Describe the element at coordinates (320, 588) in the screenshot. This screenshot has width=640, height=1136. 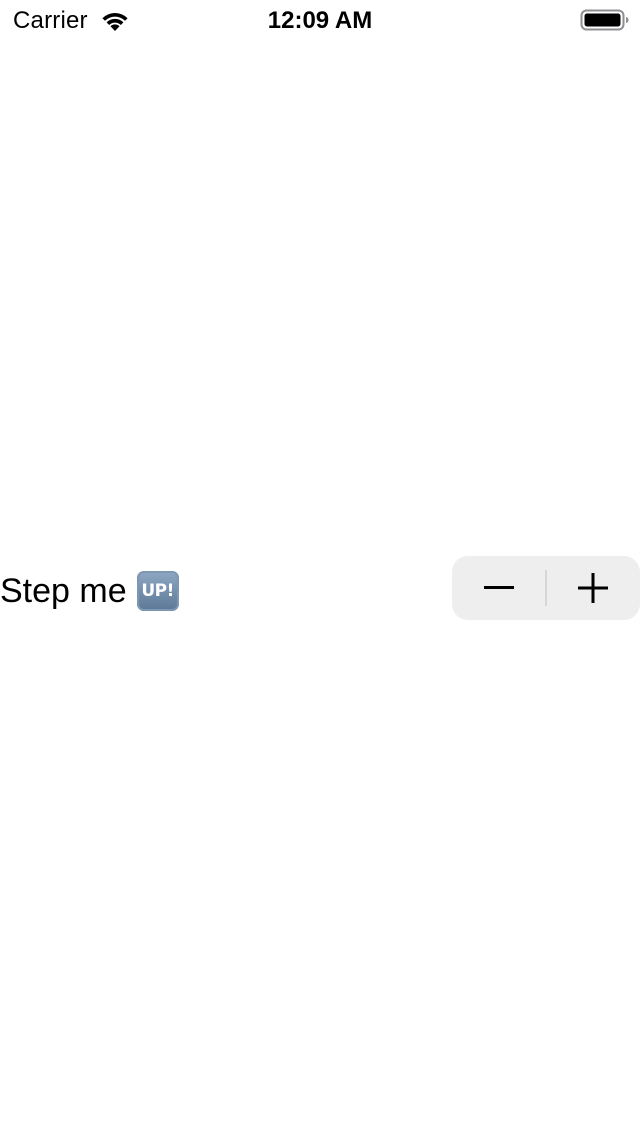
I see `stepper-row: Step me UP!` at that location.